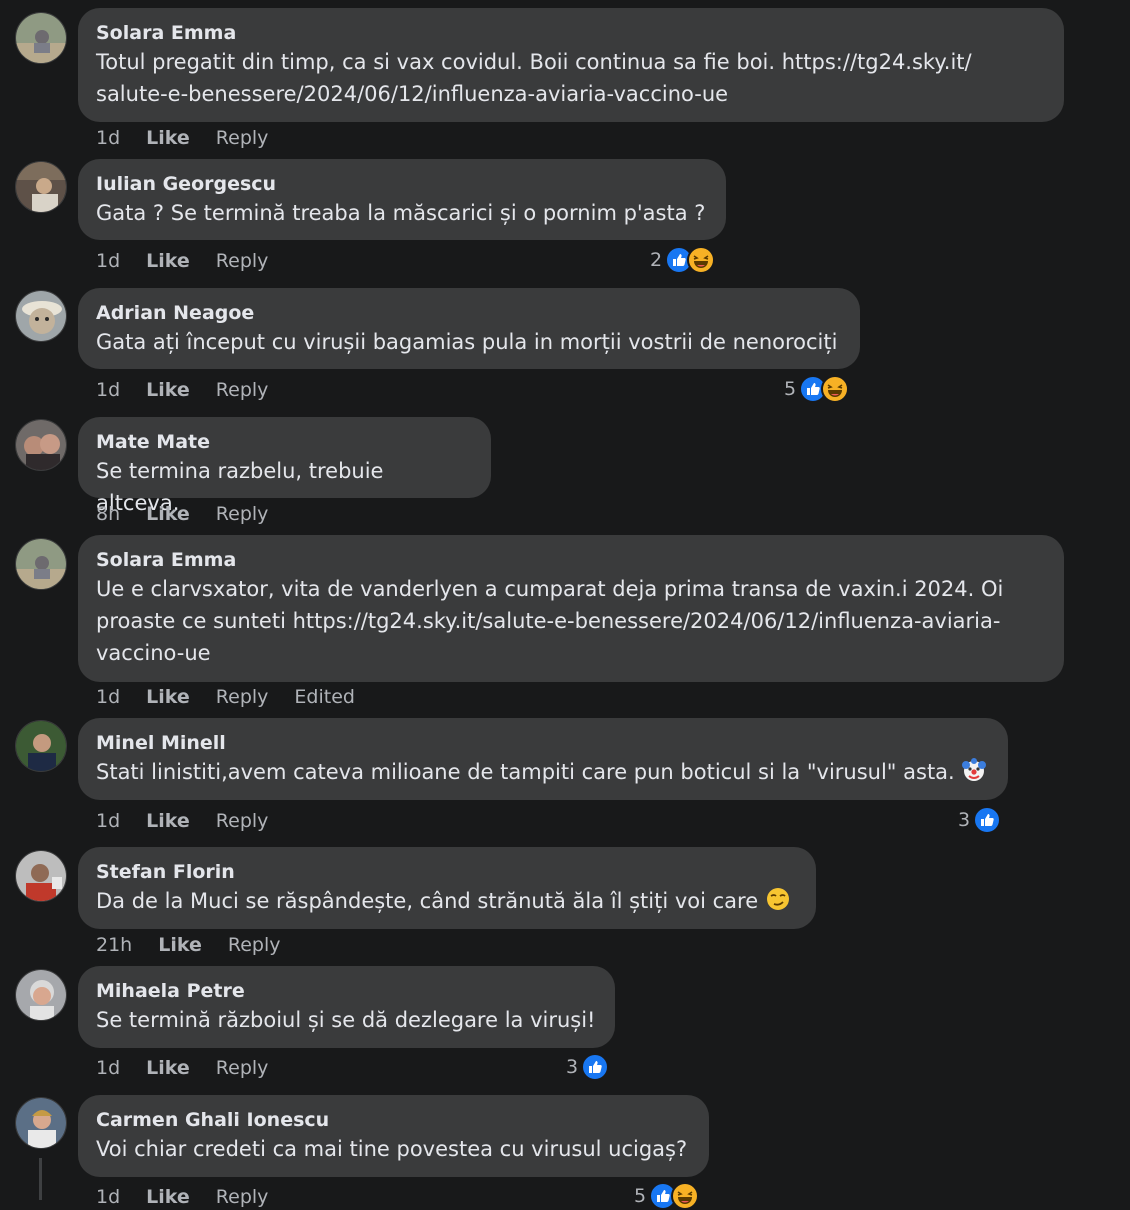  I want to click on comment-actions: 8h Like Reply, so click(182, 514).